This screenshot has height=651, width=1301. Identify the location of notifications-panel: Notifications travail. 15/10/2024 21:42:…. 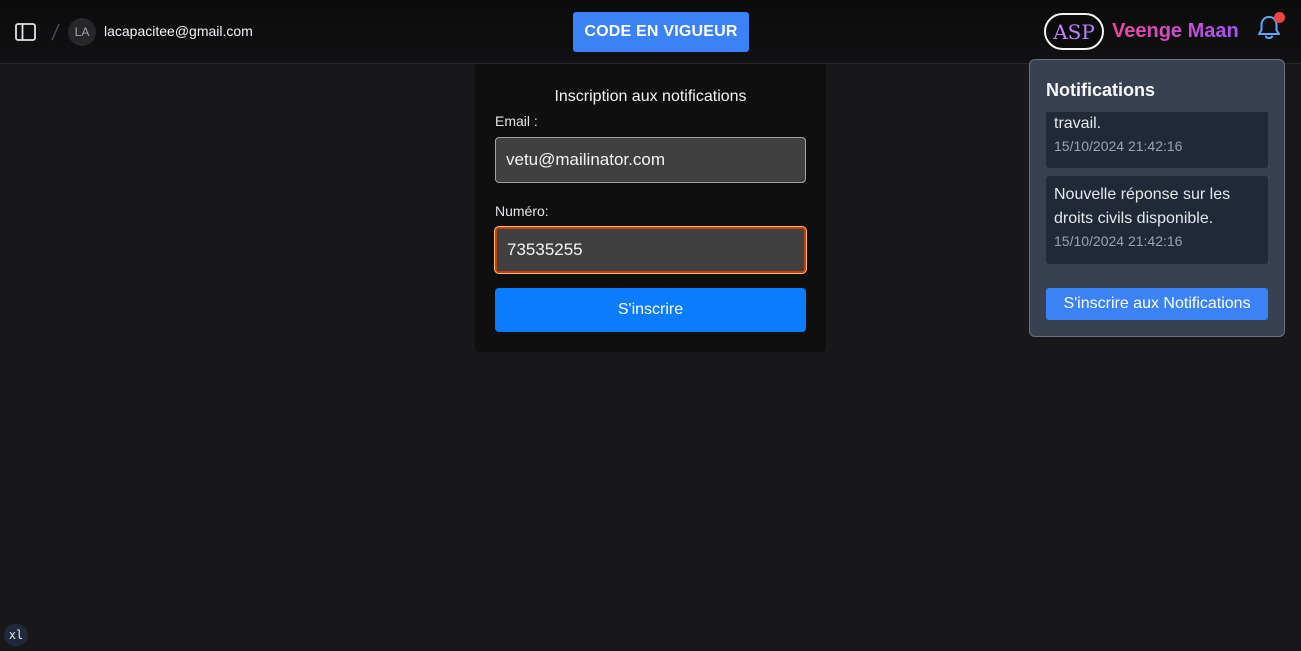
(1157, 198).